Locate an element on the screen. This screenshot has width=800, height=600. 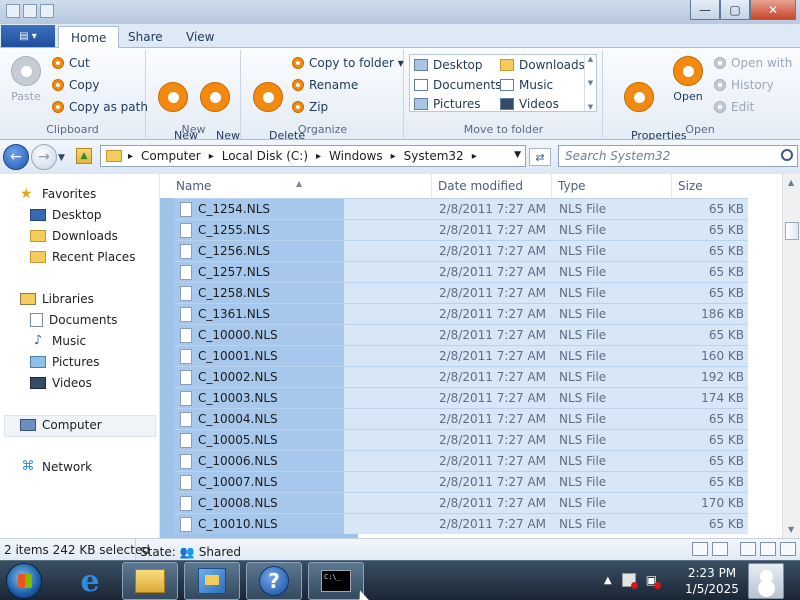
file-name-cell: C_1255.NLS is located at coordinates (259, 230).